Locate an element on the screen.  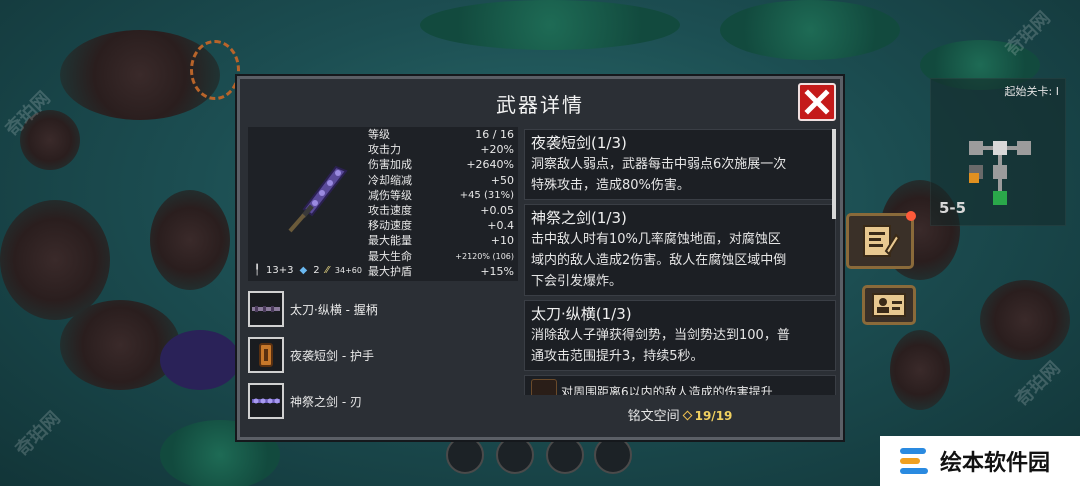
stat-label: 冷却缩减 is located at coordinates (390, 180).